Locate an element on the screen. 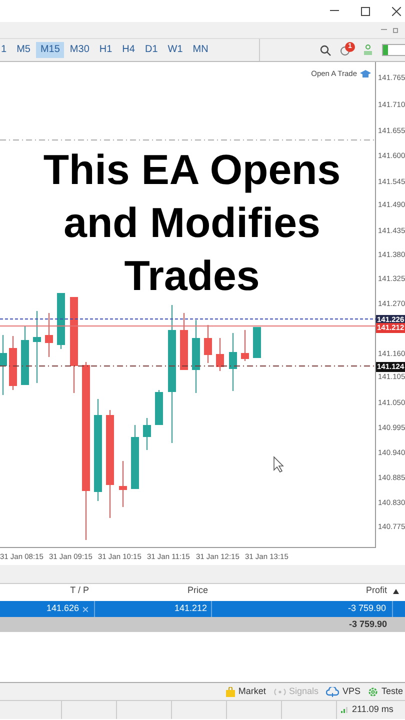 This screenshot has width=405, height=720. shopping-bag-icon is located at coordinates (231, 691).